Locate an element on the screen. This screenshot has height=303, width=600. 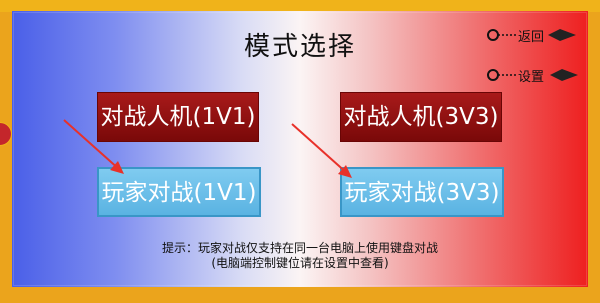
back-label: 返回 is located at coordinates (531, 37).